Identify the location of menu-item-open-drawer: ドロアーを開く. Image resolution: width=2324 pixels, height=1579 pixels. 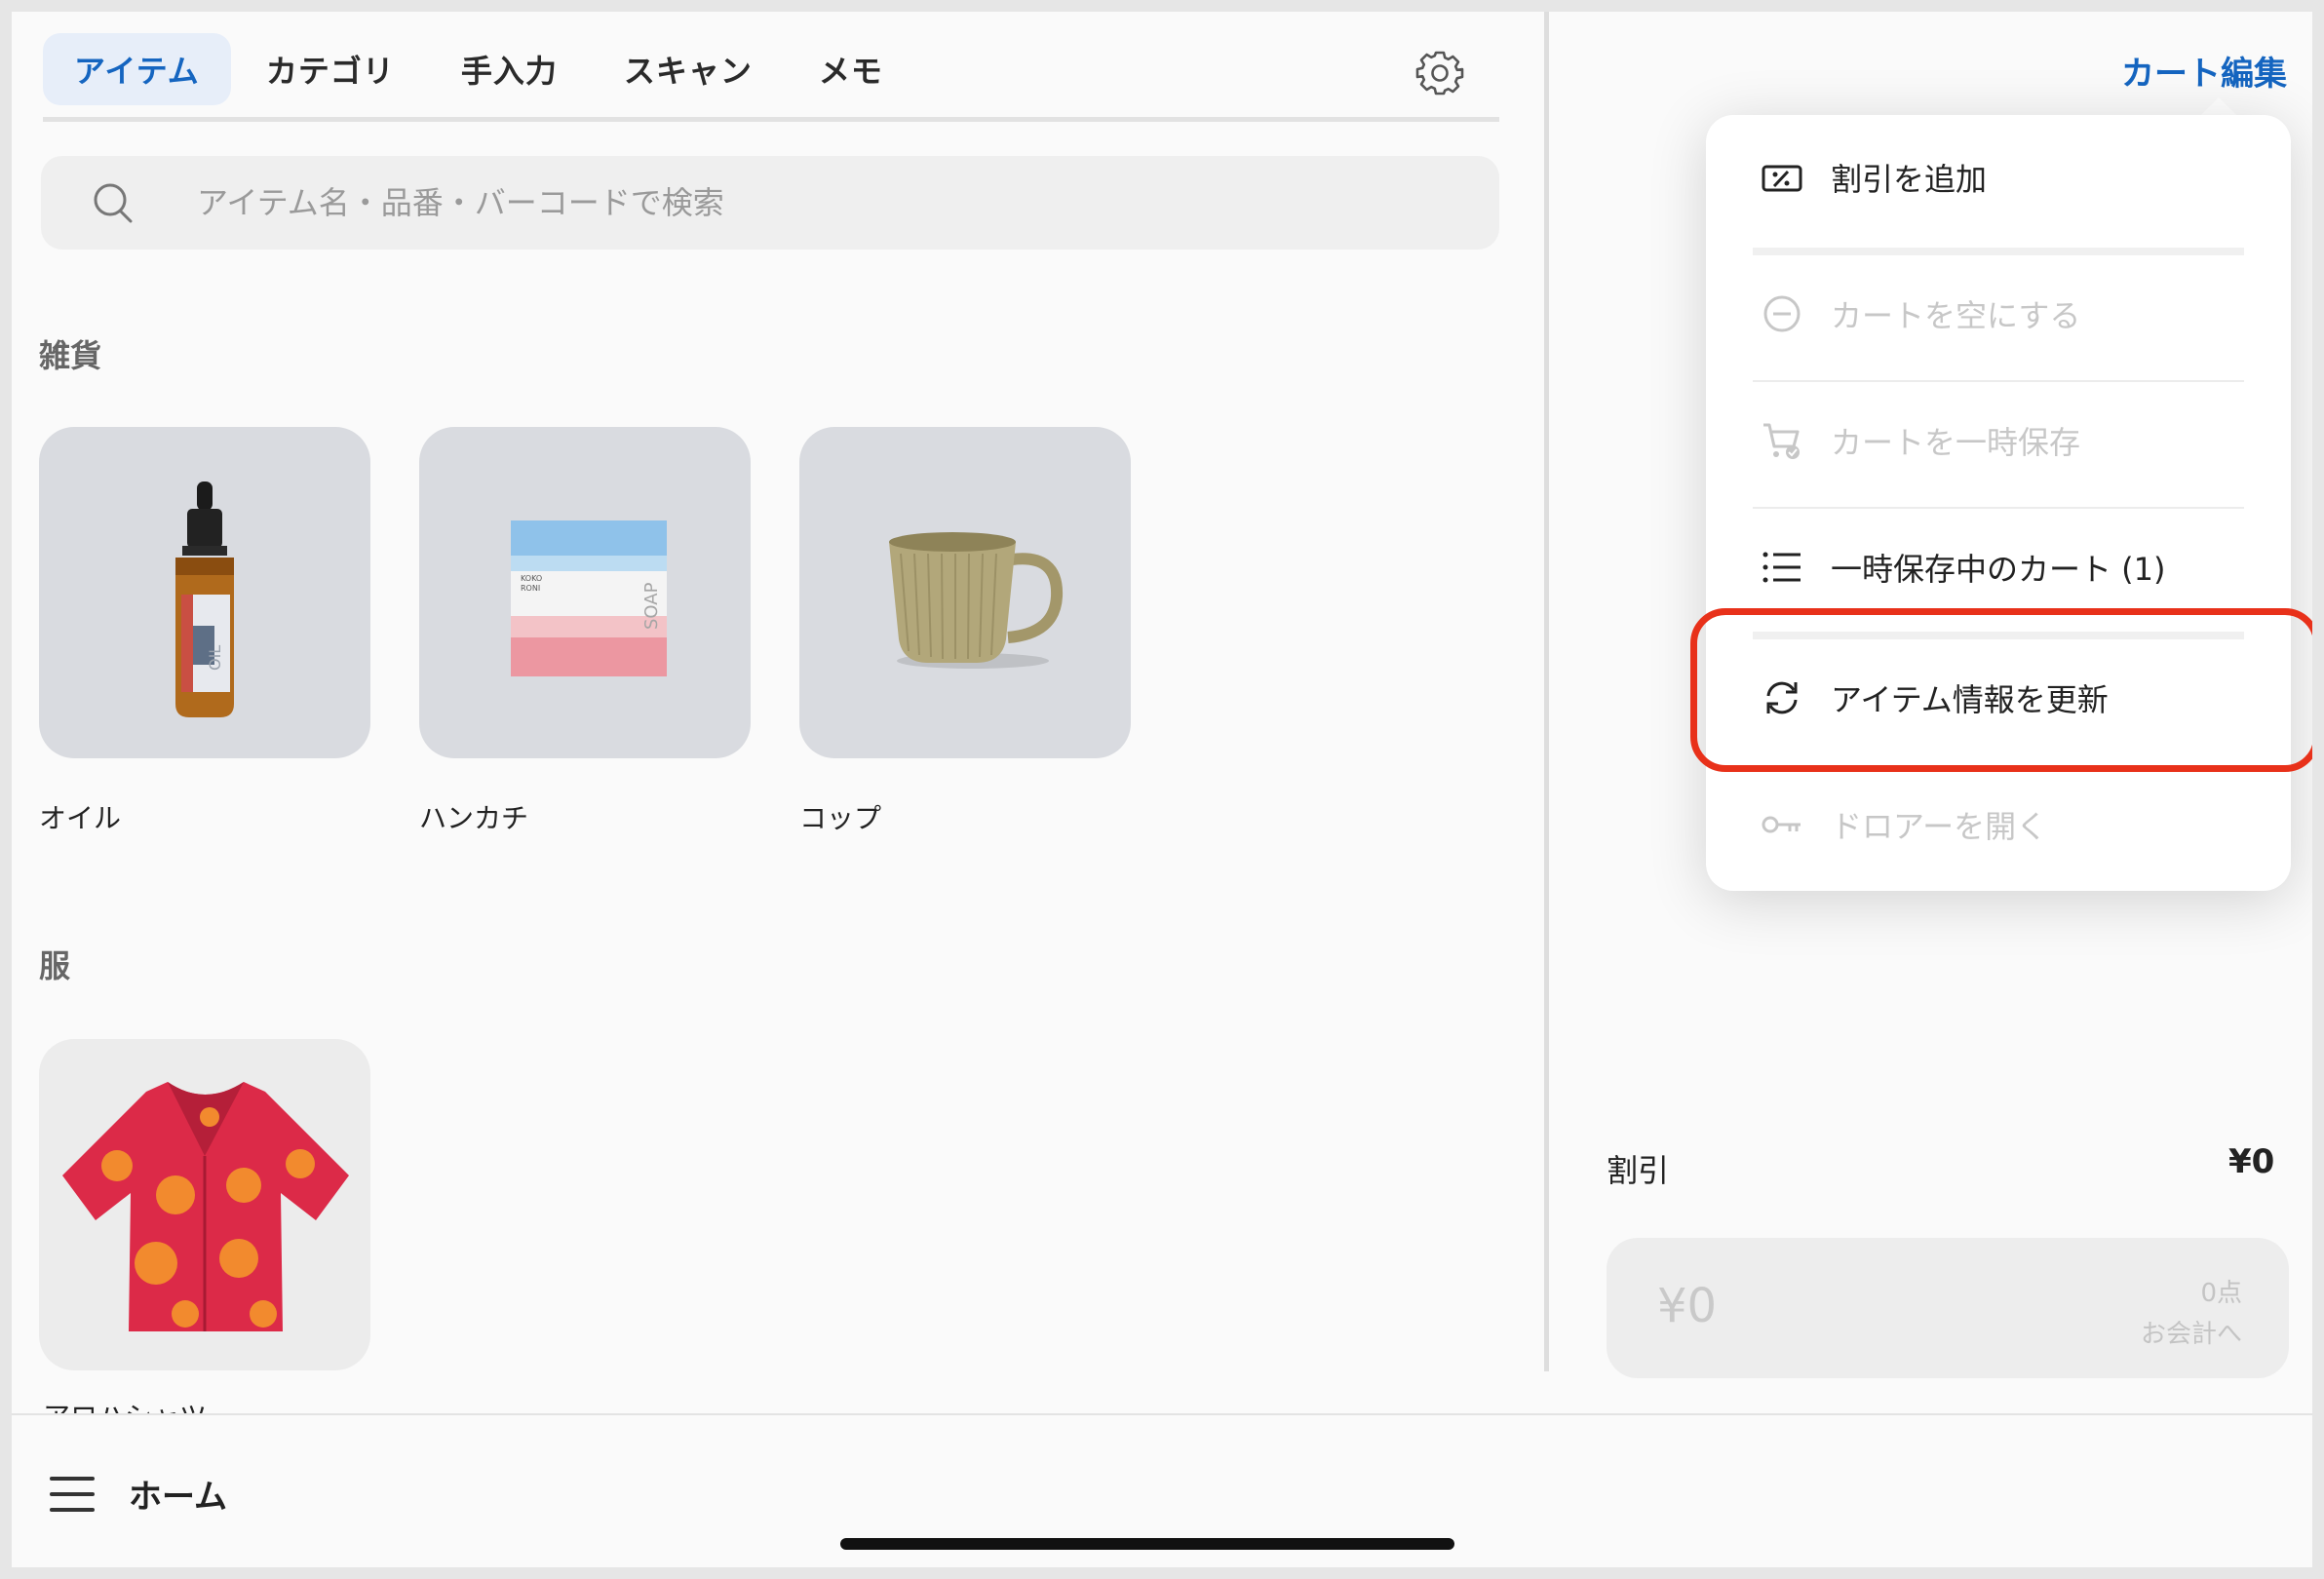
(1998, 824).